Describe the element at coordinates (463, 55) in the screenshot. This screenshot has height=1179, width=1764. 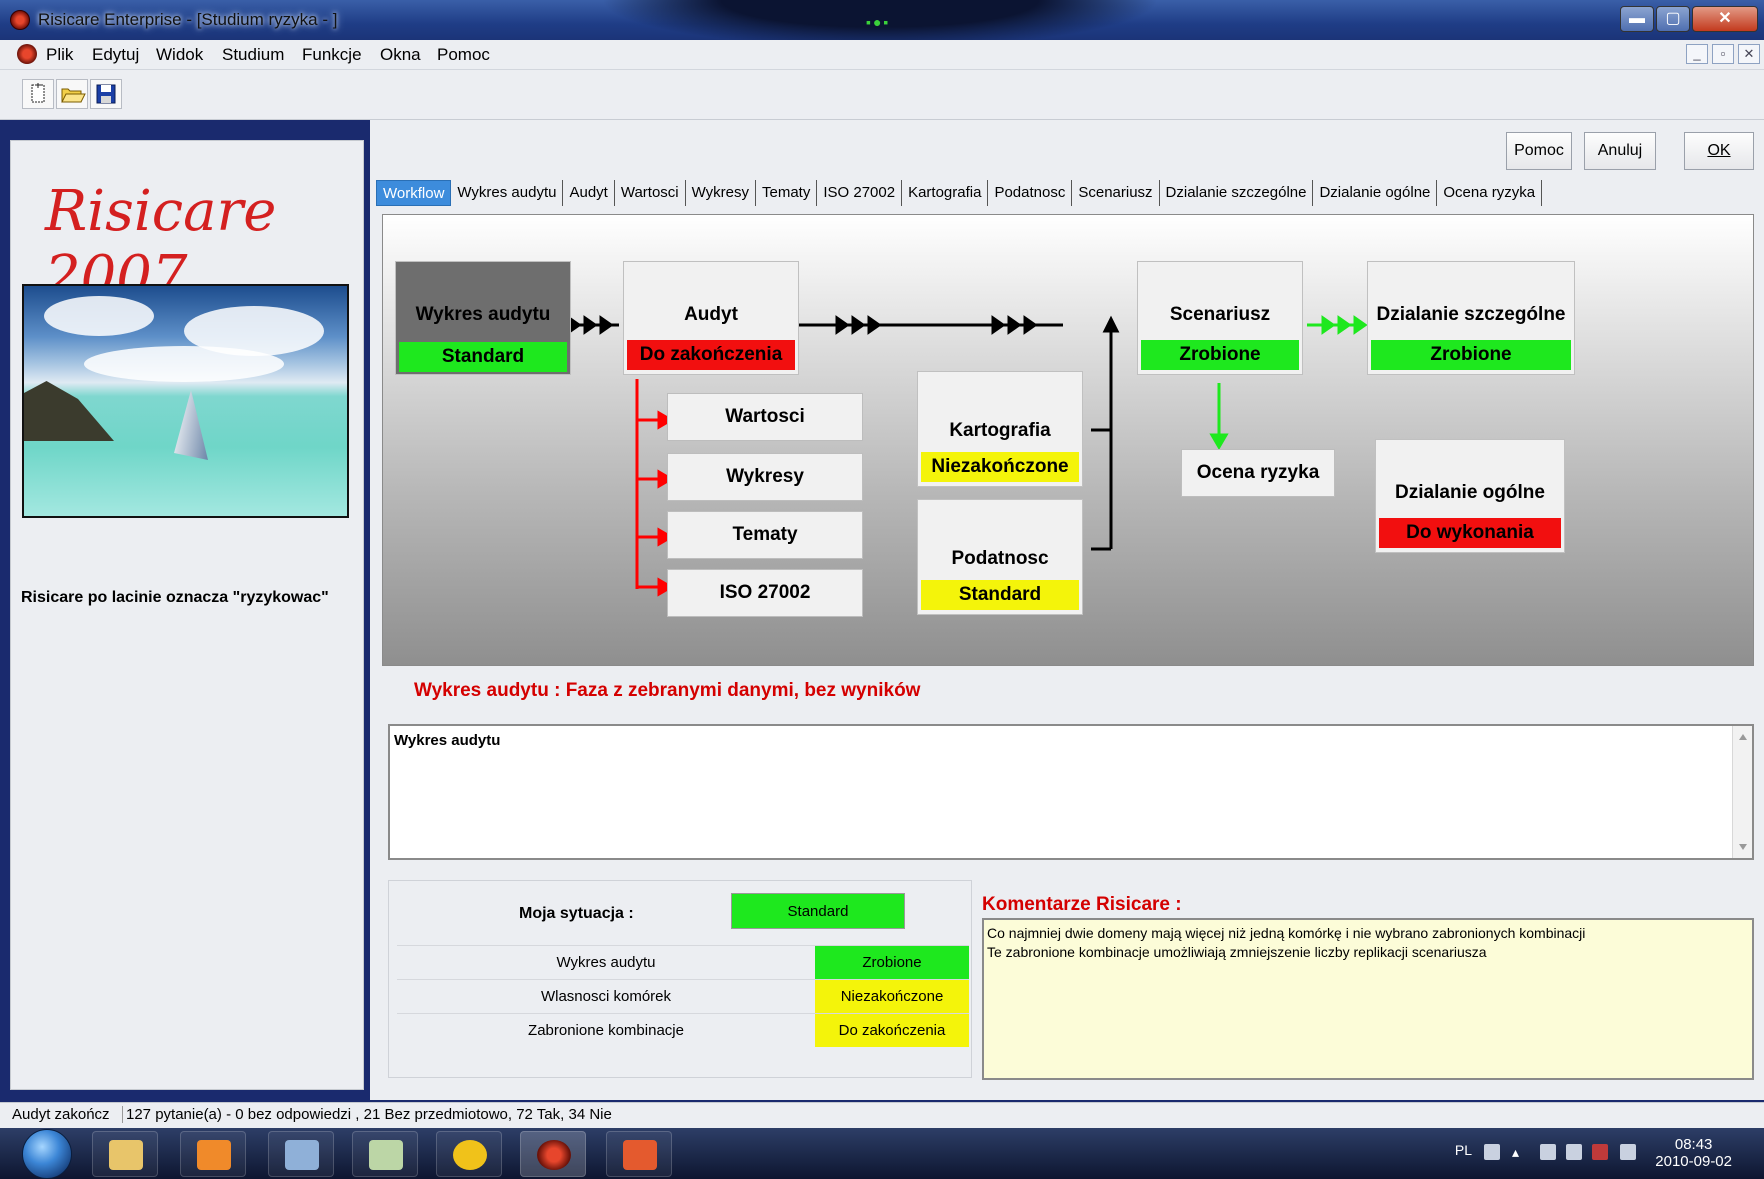
I see `menu-pomoc: Pomoc` at that location.